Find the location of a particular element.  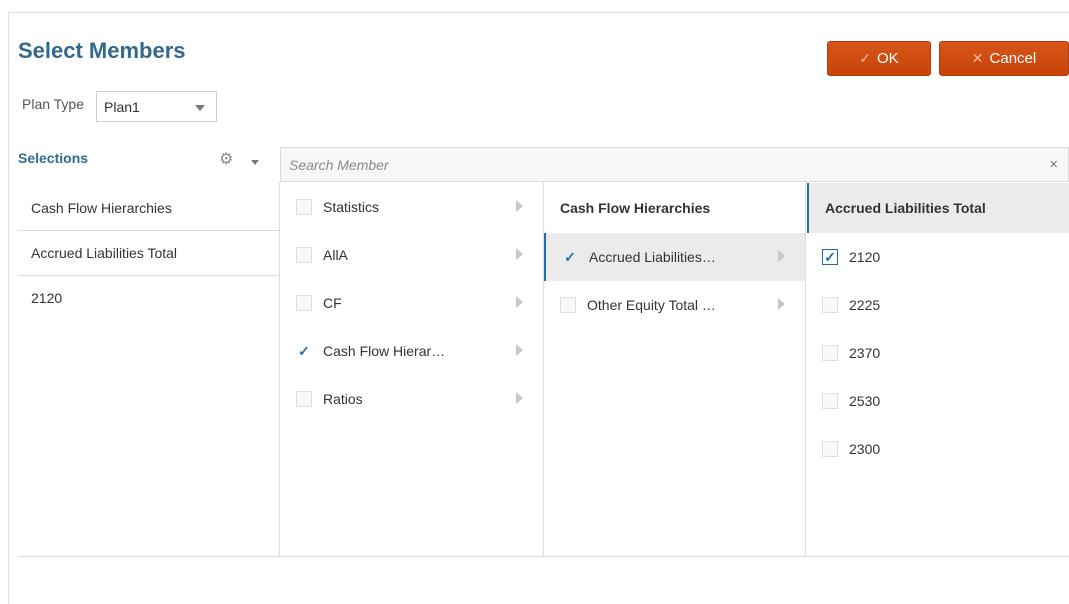

member-row-cf: CF is located at coordinates (411, 303).